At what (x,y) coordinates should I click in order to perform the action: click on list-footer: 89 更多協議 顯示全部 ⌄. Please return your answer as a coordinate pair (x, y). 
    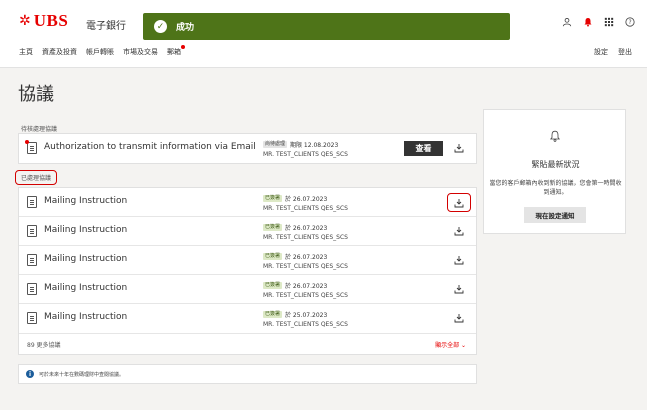
    Looking at the image, I should click on (247, 343).